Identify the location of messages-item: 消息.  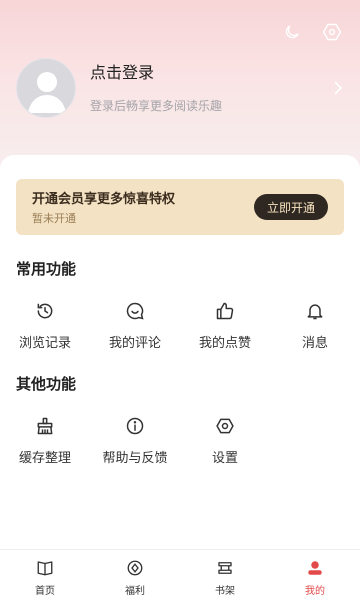
(315, 325).